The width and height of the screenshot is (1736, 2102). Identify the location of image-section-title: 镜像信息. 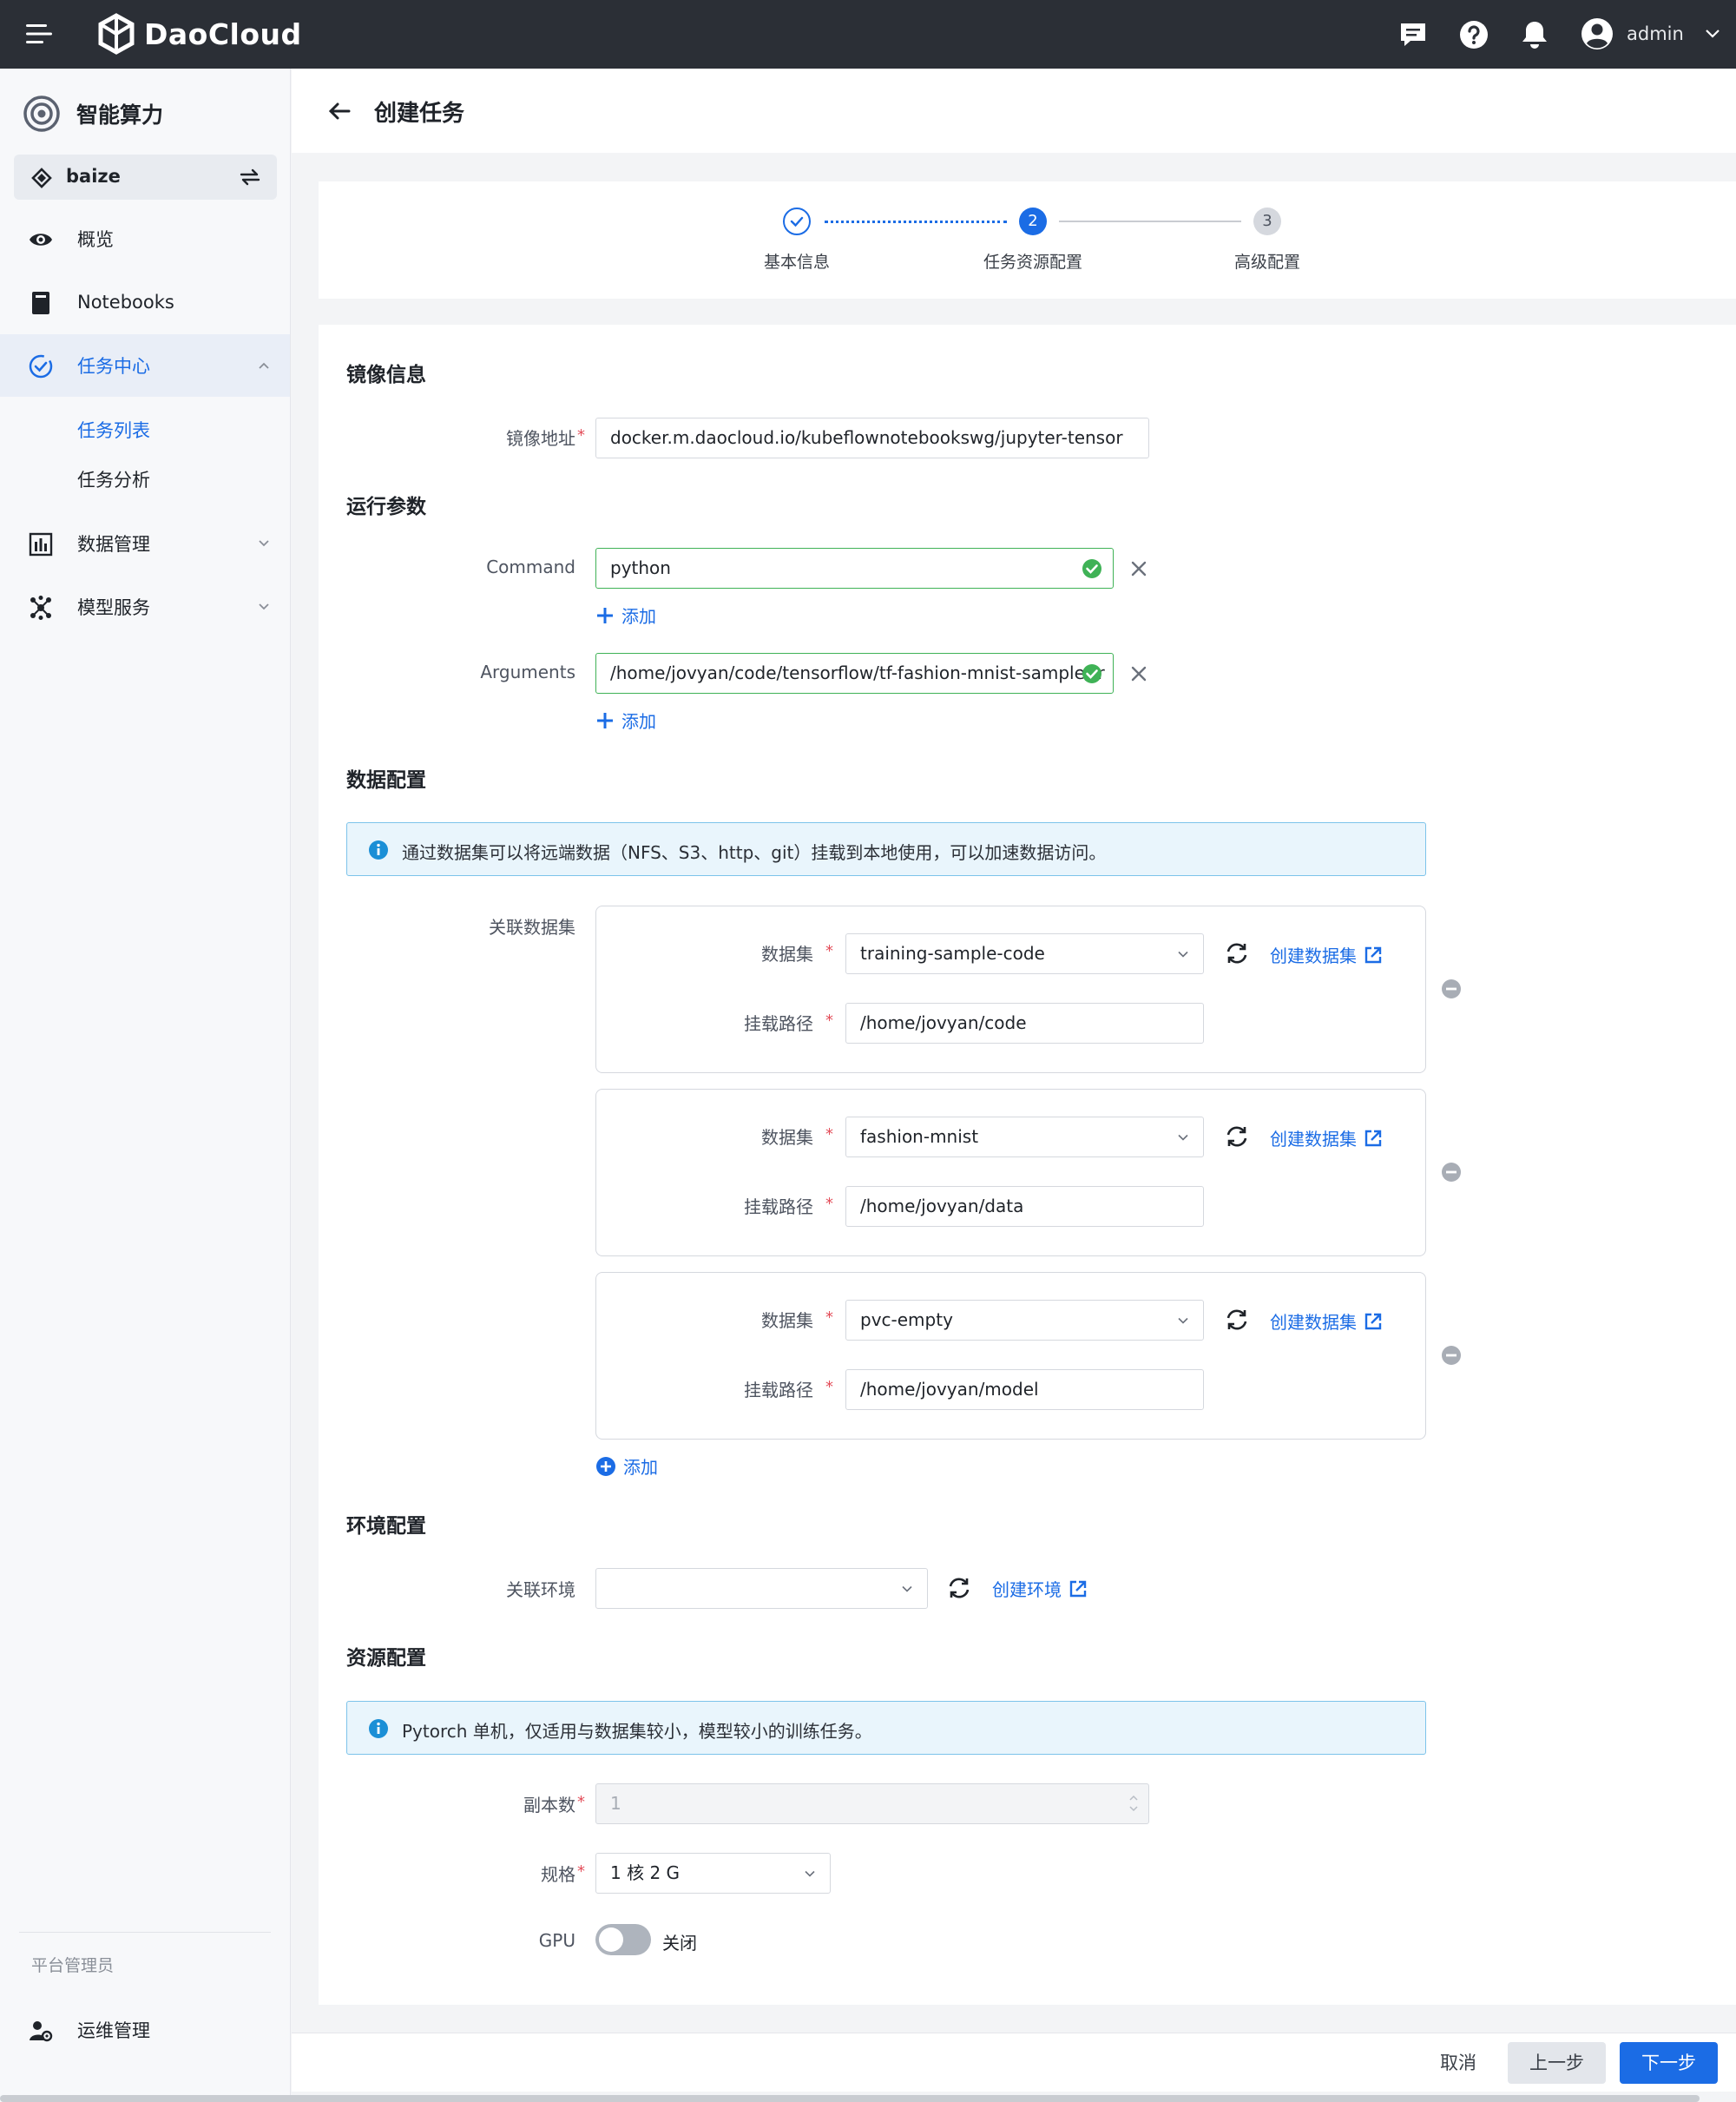
(386, 375).